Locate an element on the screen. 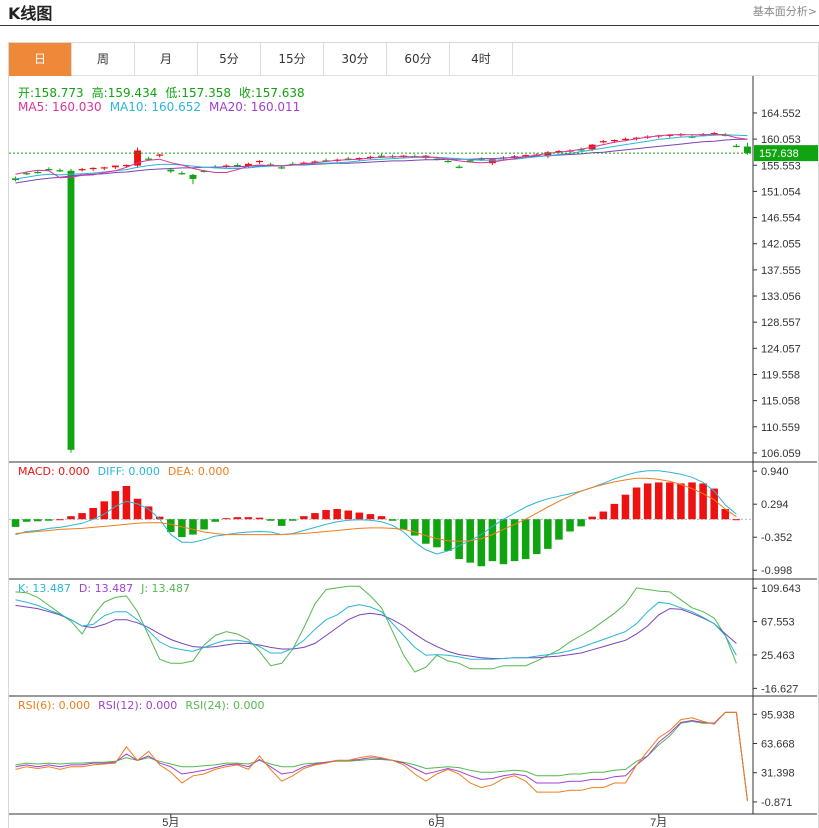 The height and width of the screenshot is (828, 819). ohlc-legend: 开:158.773 高:159.434 低:157.358 收:157.638 is located at coordinates (165, 92).